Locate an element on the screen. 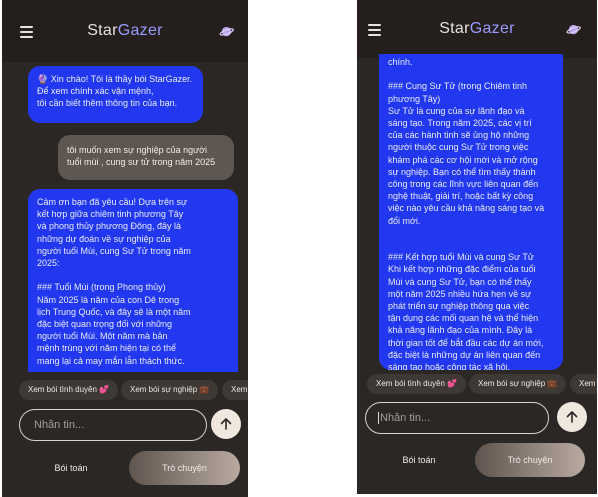 The height and width of the screenshot is (497, 598). text-cursor is located at coordinates (378, 418).